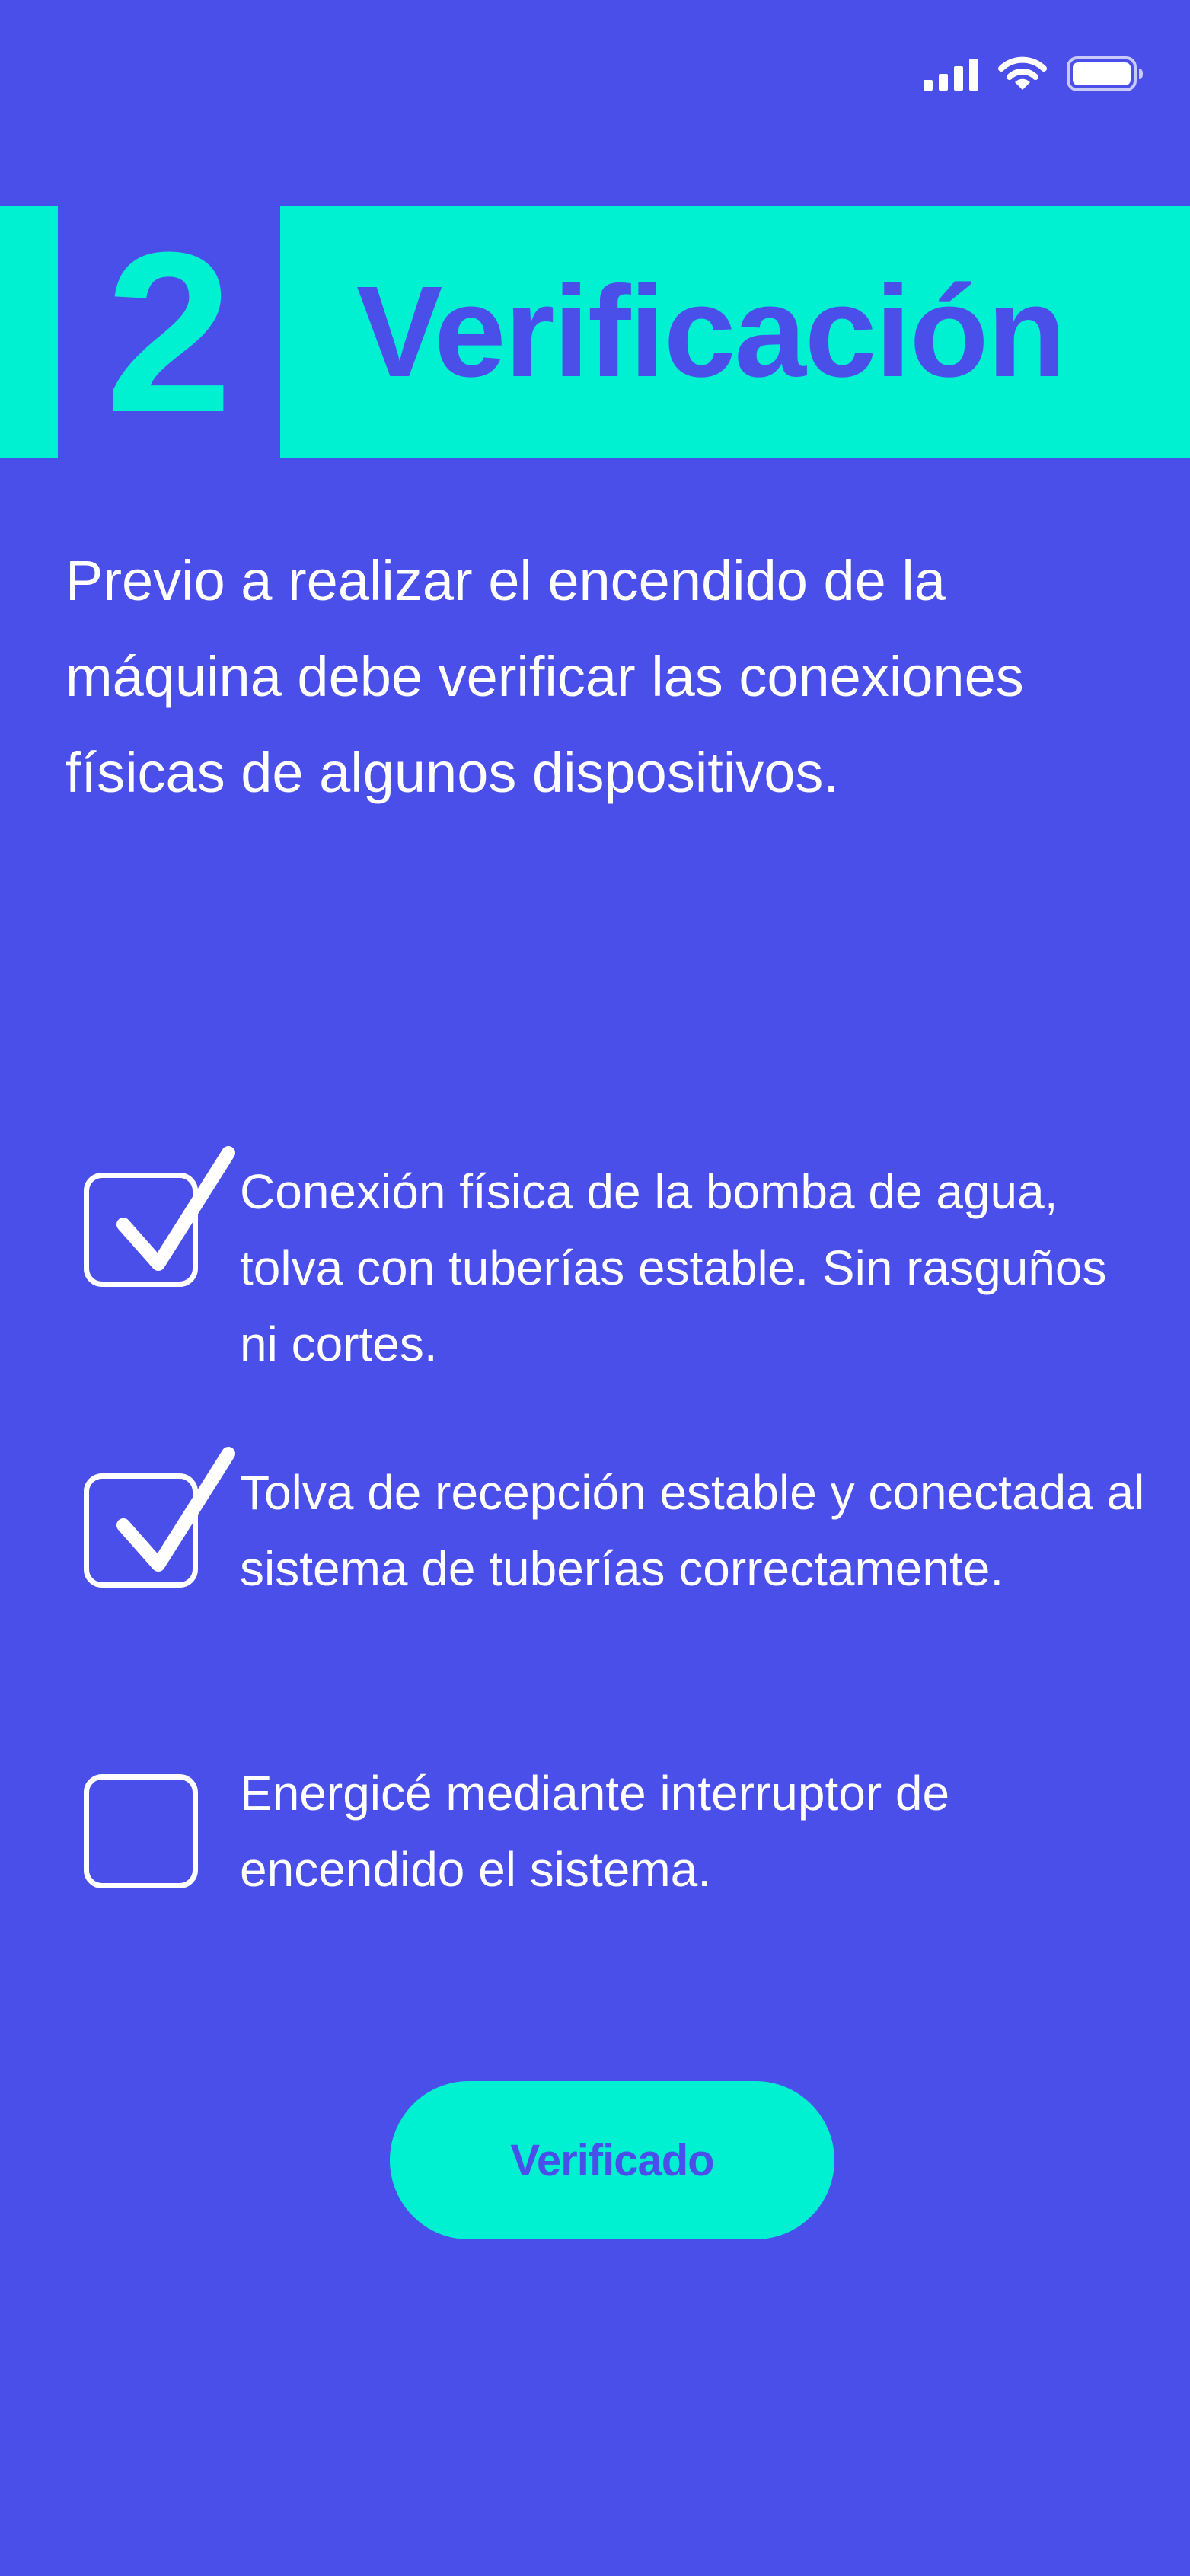  What do you see at coordinates (711, 332) in the screenshot?
I see `page-title: Verificación` at bounding box center [711, 332].